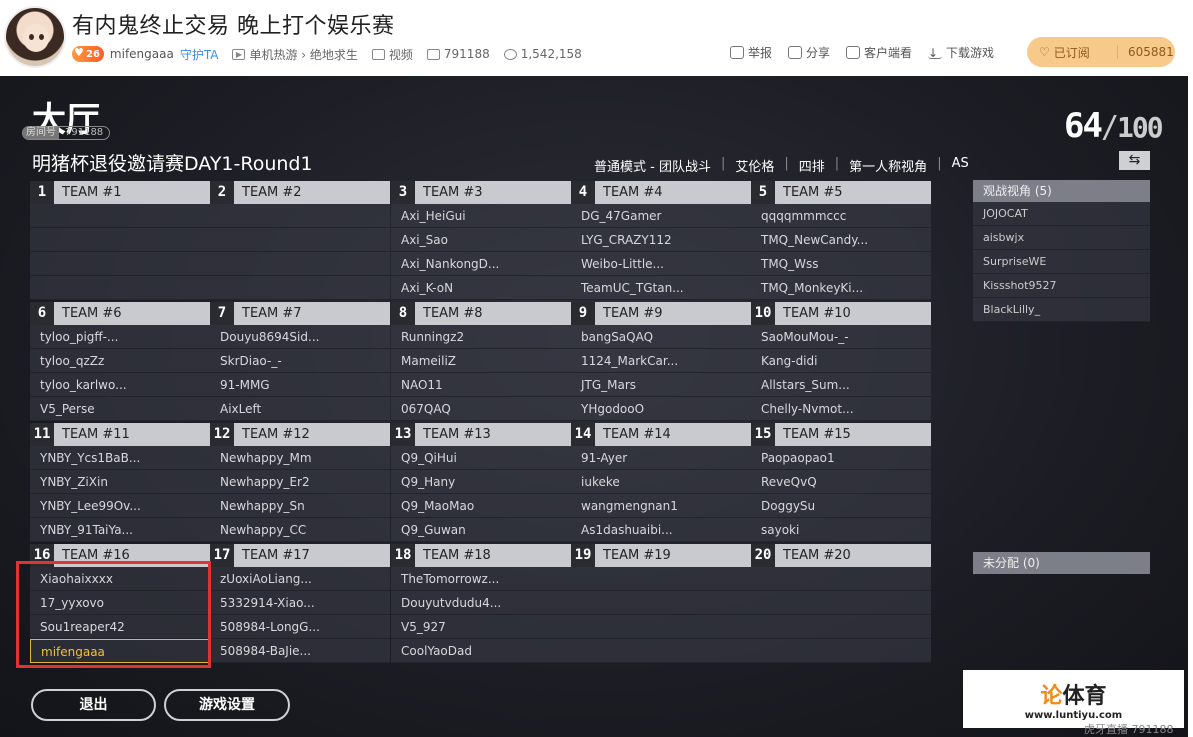 Image resolution: width=1193 pixels, height=737 pixels. I want to click on unassigned-header: 未分配 (0), so click(1061, 563).